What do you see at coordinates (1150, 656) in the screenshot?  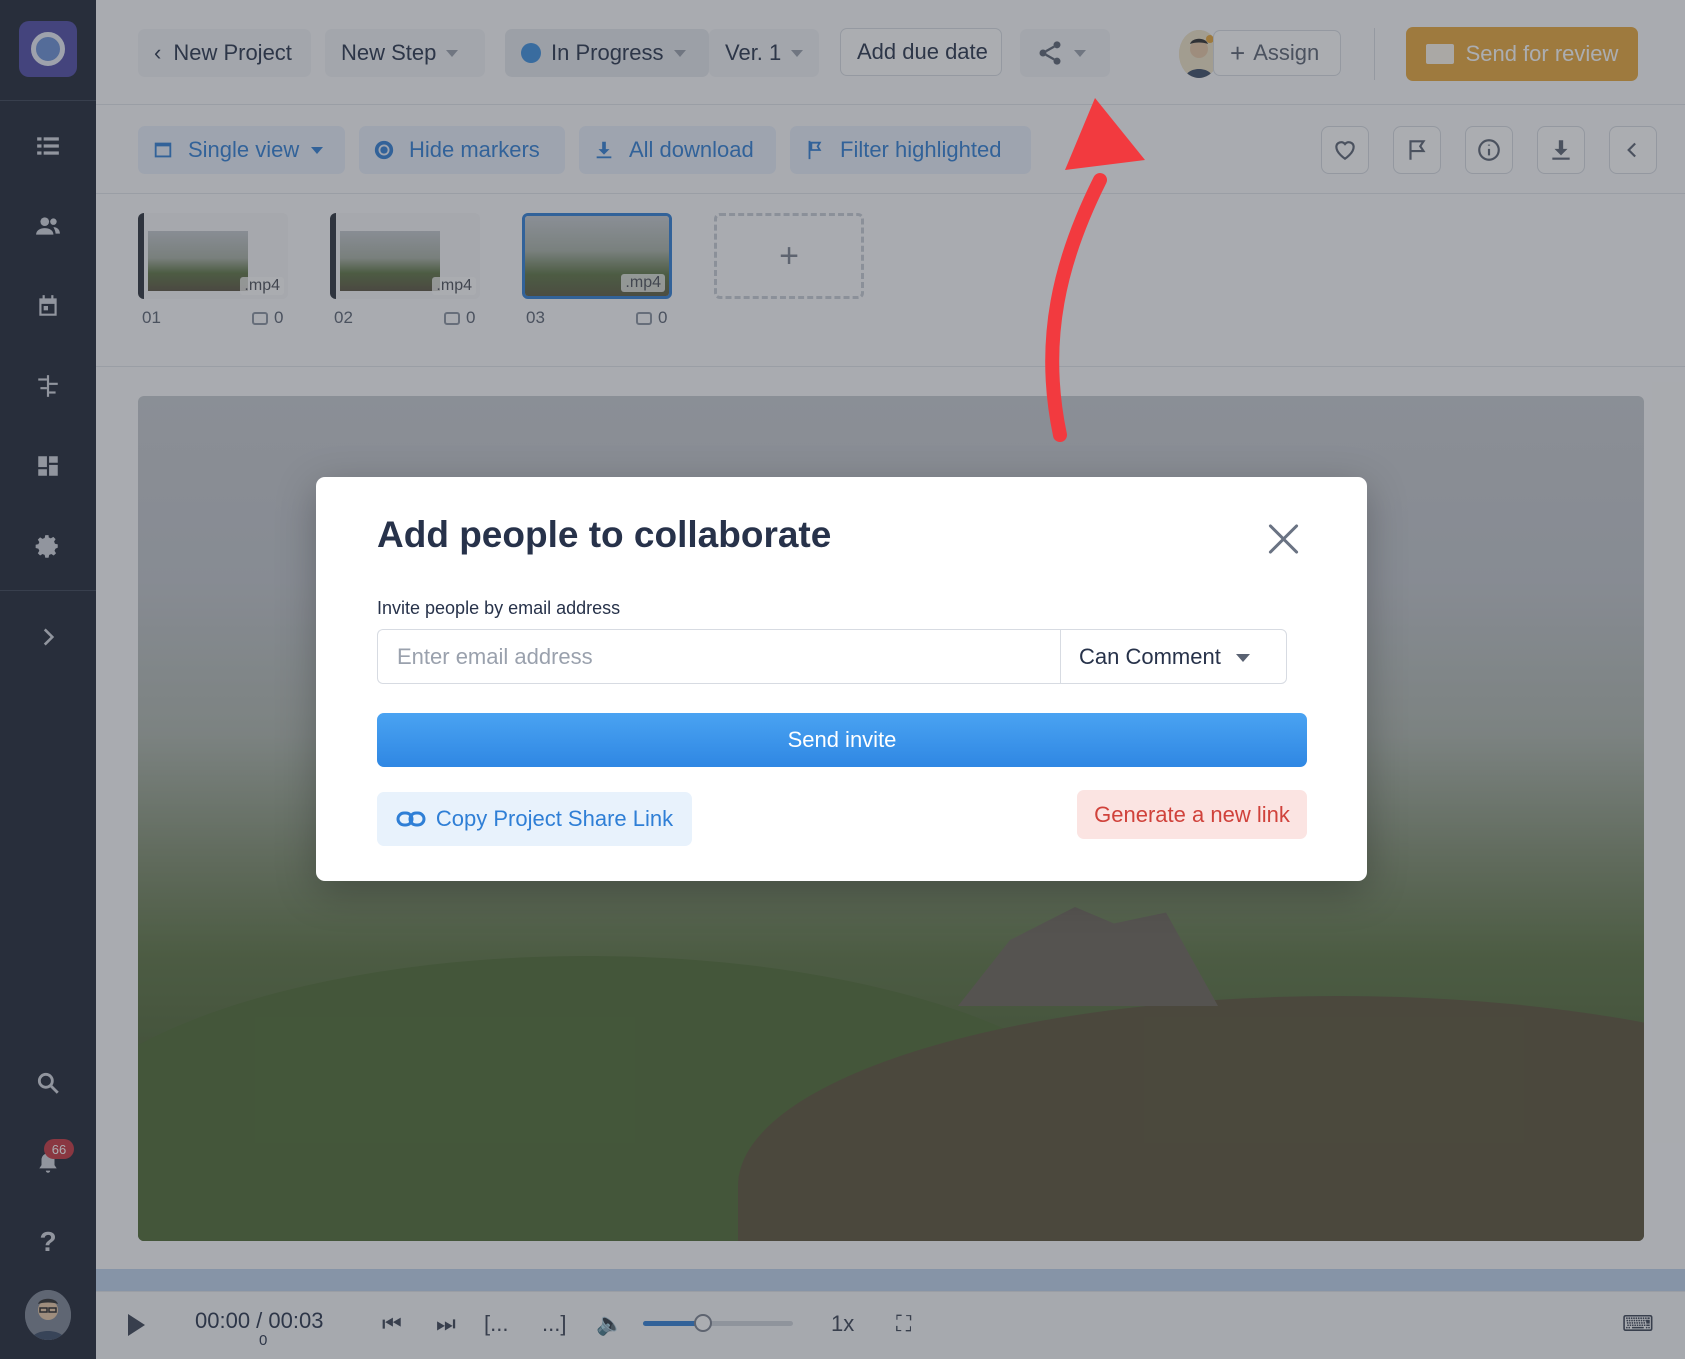 I see `permission-value: Can Comment` at bounding box center [1150, 656].